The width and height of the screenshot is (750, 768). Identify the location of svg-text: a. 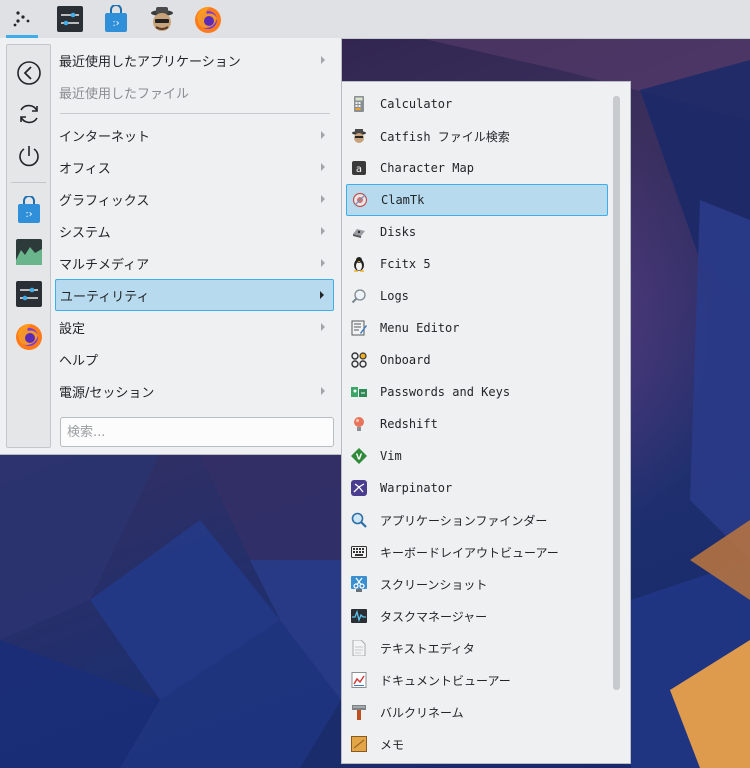
(359, 169).